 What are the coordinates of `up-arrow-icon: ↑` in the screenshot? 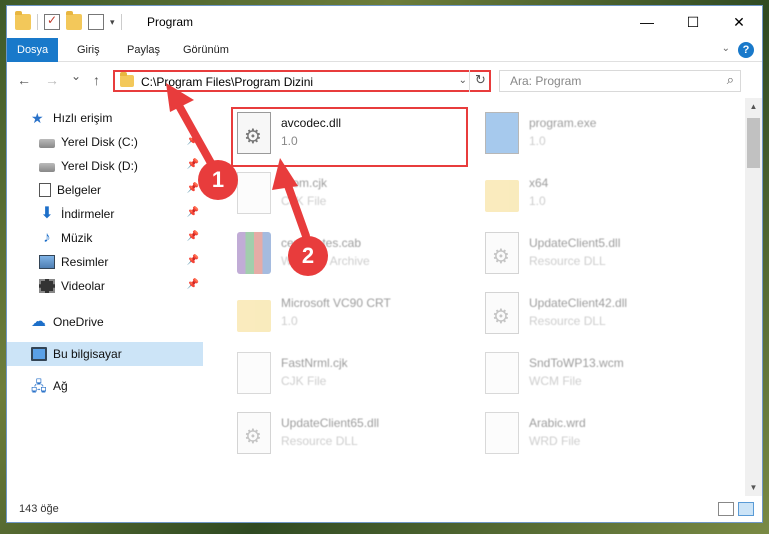 It's located at (96, 80).